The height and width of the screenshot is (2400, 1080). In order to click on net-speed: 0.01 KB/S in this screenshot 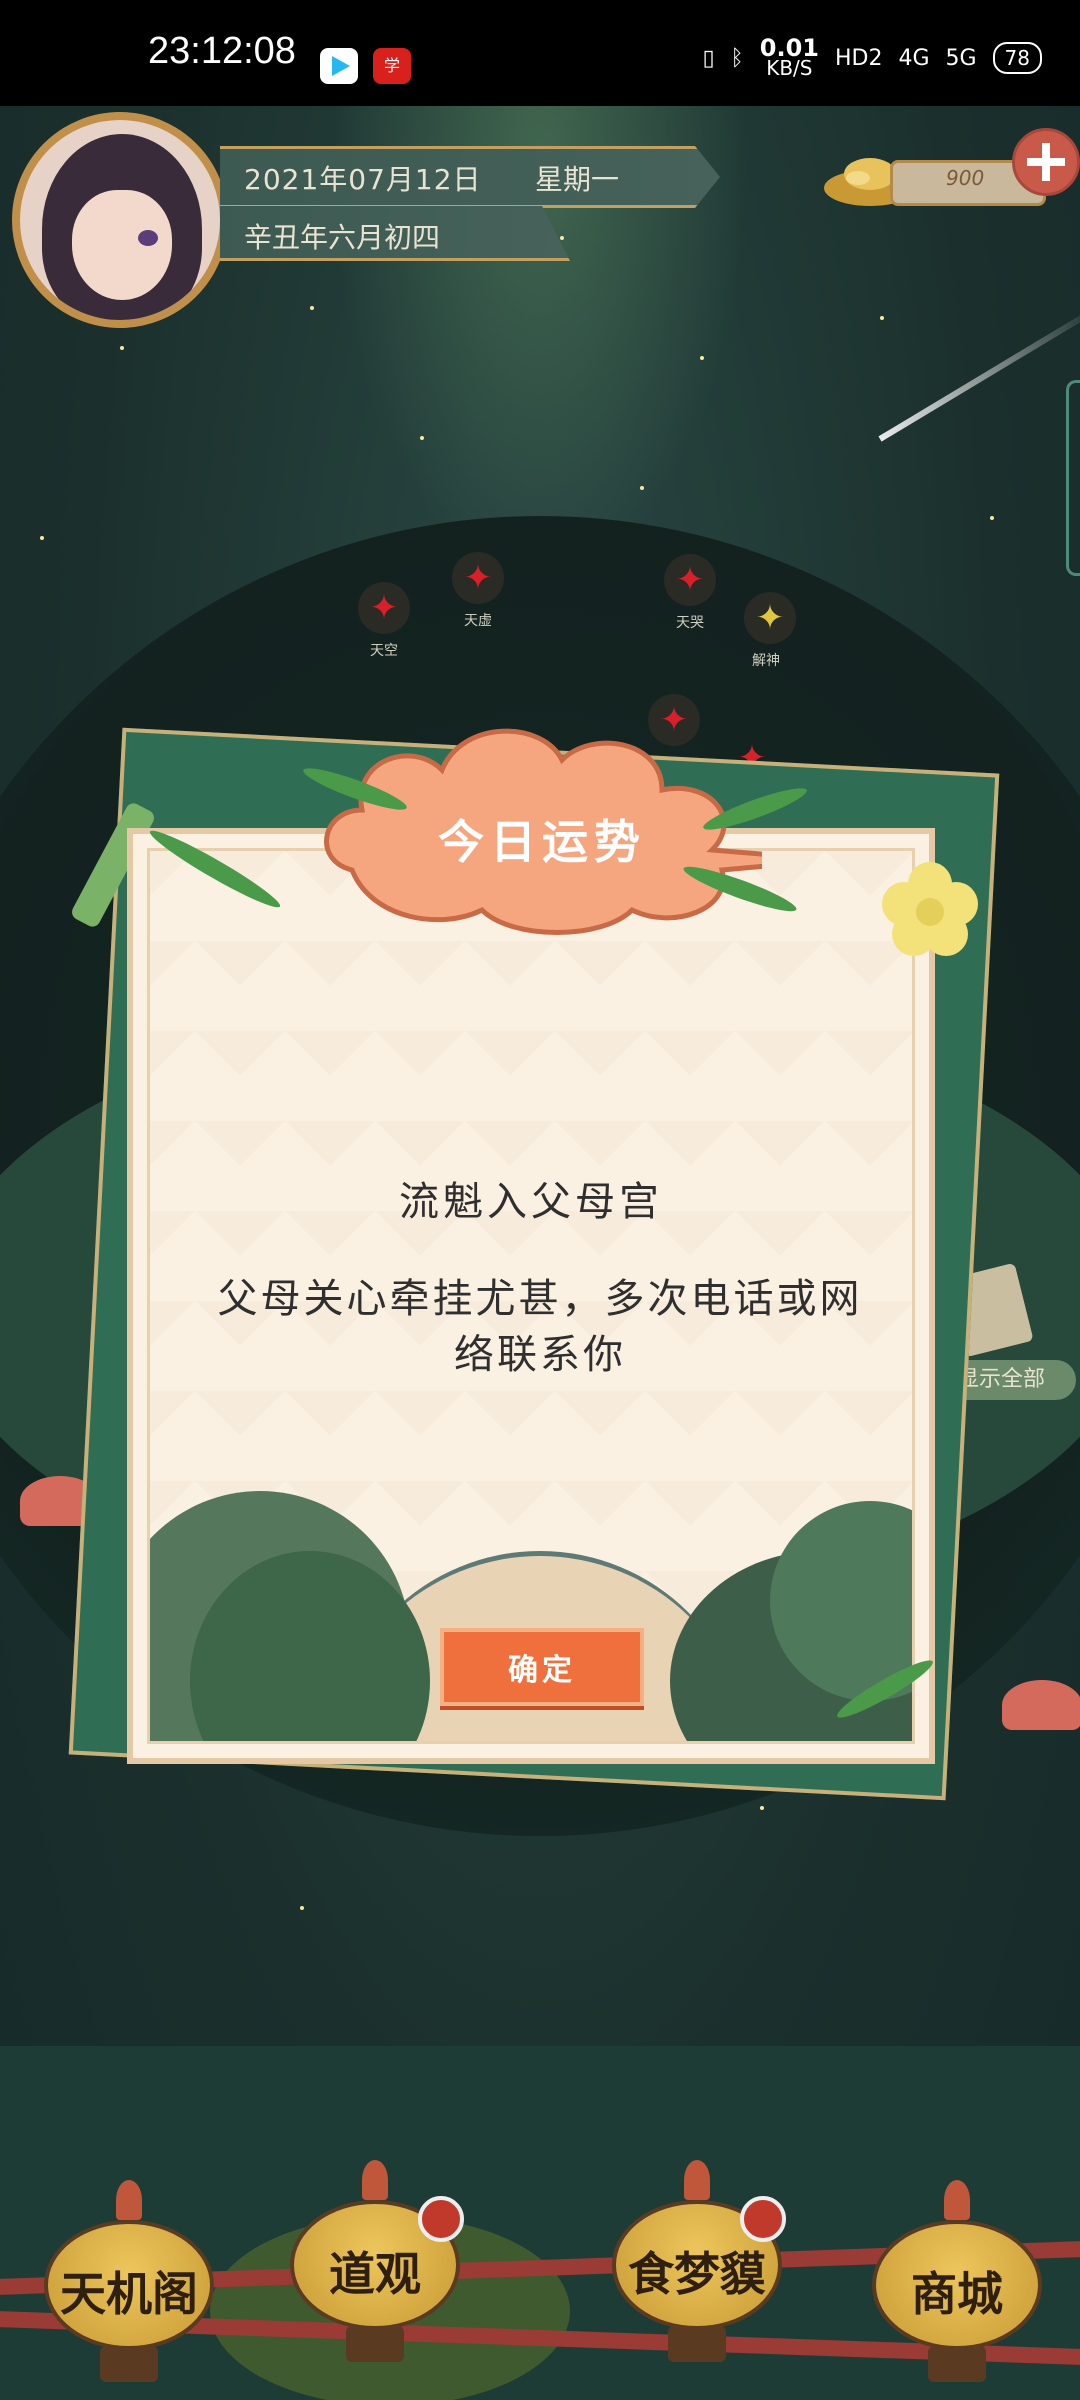, I will do `click(789, 57)`.